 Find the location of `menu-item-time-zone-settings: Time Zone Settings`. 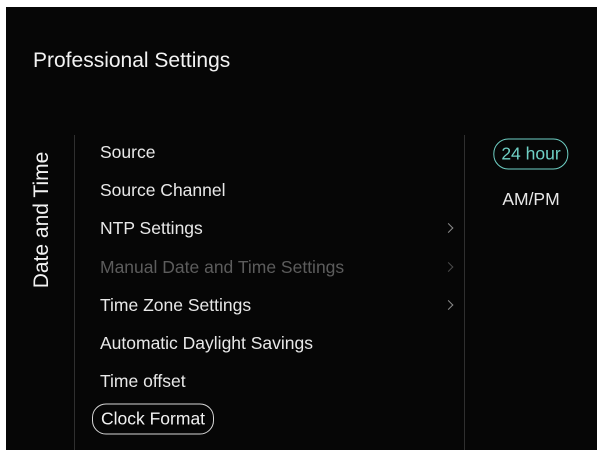

menu-item-time-zone-settings: Time Zone Settings is located at coordinates (275, 305).